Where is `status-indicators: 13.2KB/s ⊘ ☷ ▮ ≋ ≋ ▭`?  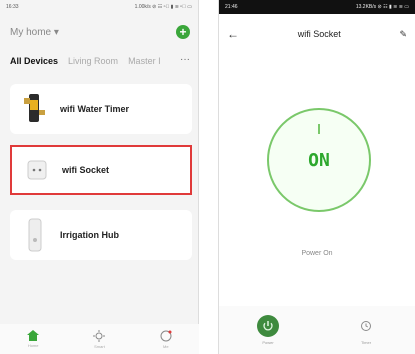
status-indicators: 13.2KB/s ⊘ ☷ ▮ ≋ ≋ ▭ is located at coordinates (382, 7).